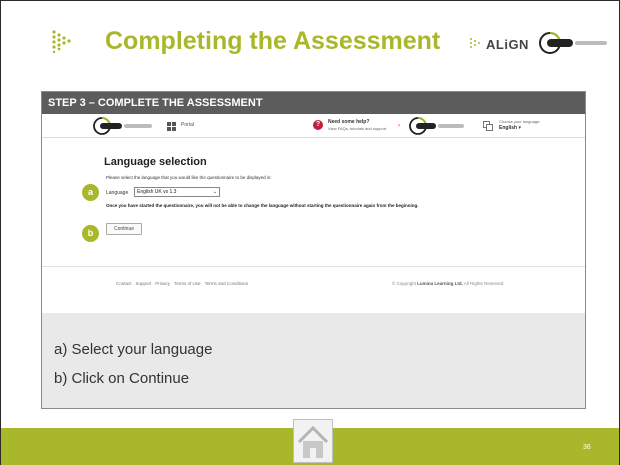 The width and height of the screenshot is (620, 465). Describe the element at coordinates (157, 192) in the screenshot. I see `language-select-value: English UK vs 1.3` at that location.